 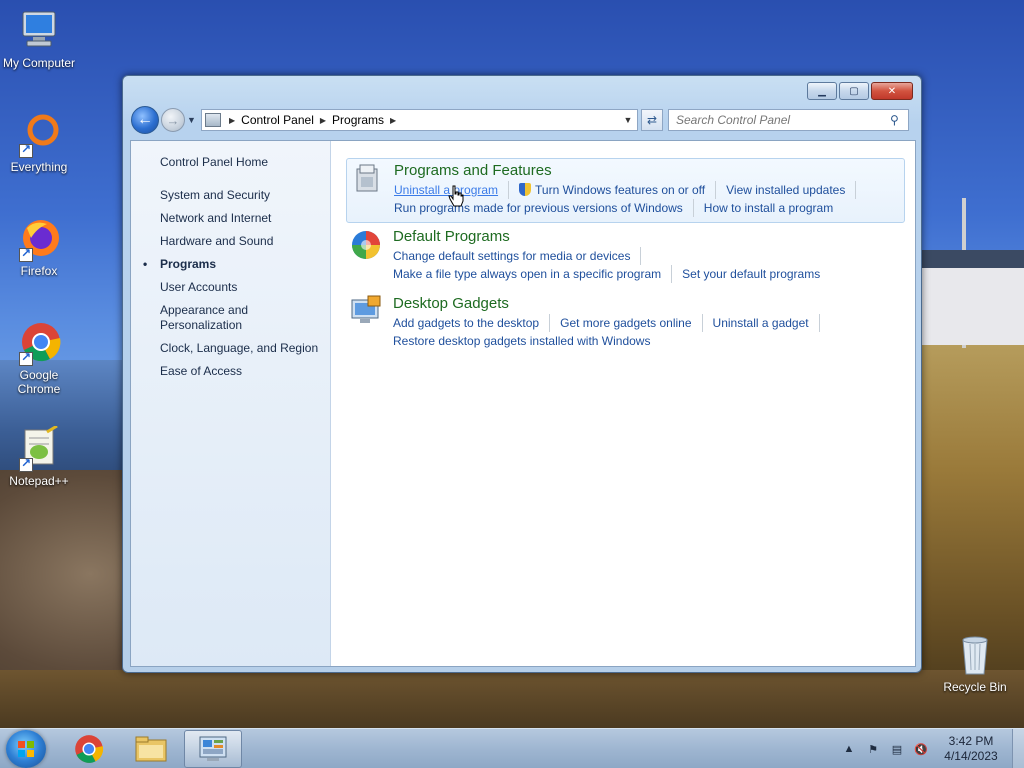 I want to click on category-title: Default Programs, so click(x=649, y=237).